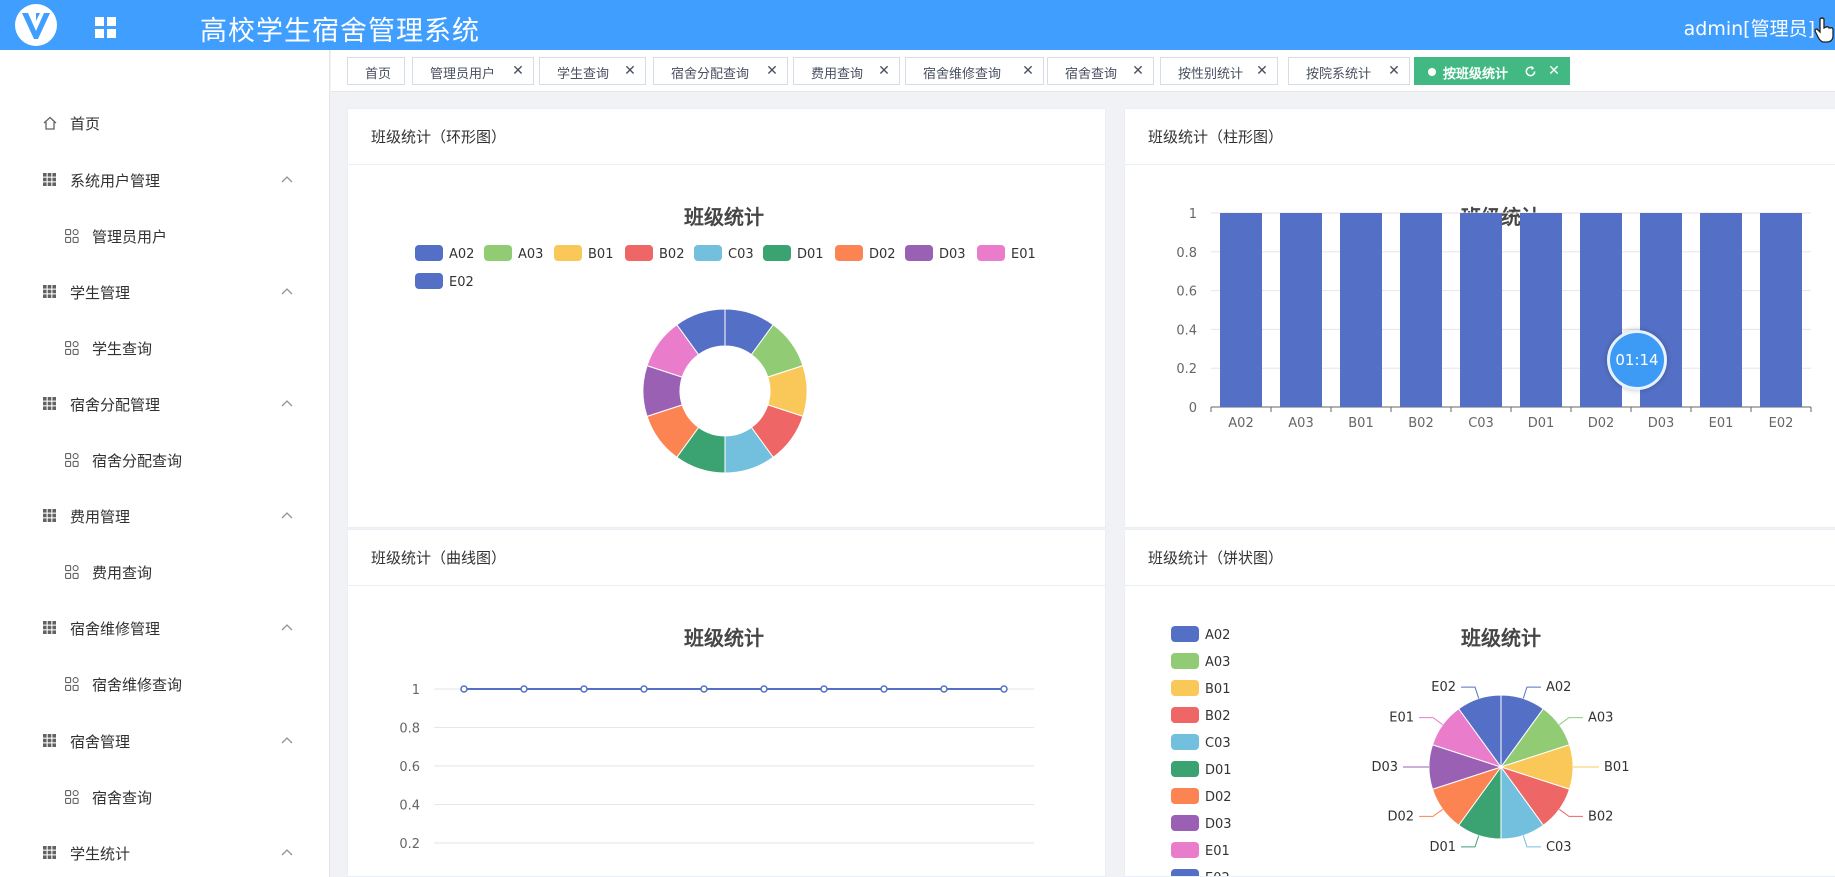 Image resolution: width=1835 pixels, height=877 pixels. What do you see at coordinates (974, 71) in the screenshot?
I see `tab-item: 宿舍维修查询 ✕` at bounding box center [974, 71].